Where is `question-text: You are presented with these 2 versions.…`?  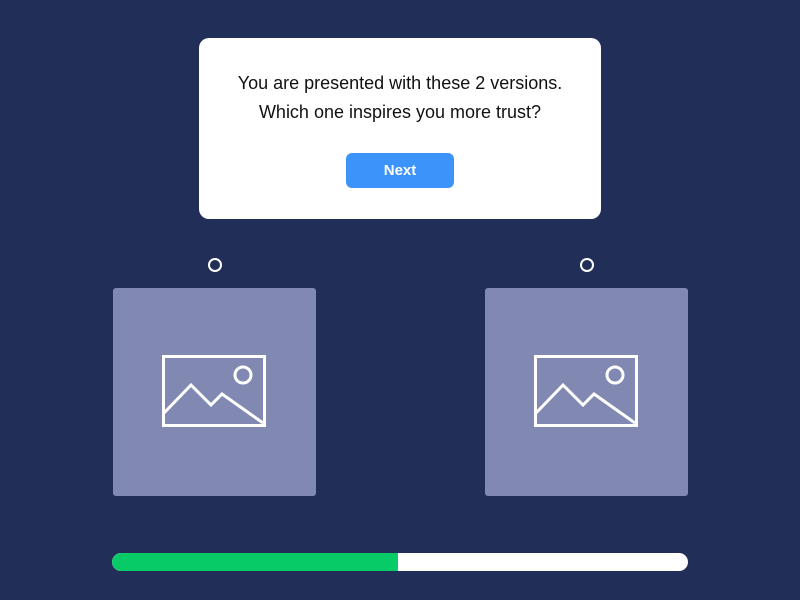 question-text: You are presented with these 2 versions.… is located at coordinates (400, 98).